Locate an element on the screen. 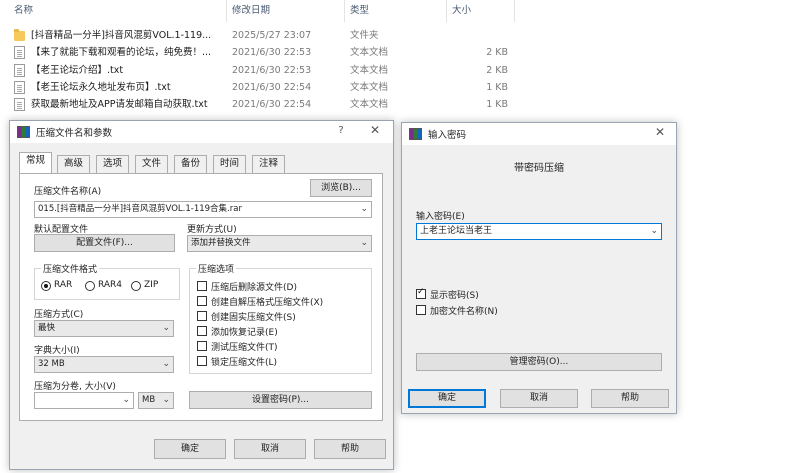  column-header-date: 修改日期 is located at coordinates (251, 11).